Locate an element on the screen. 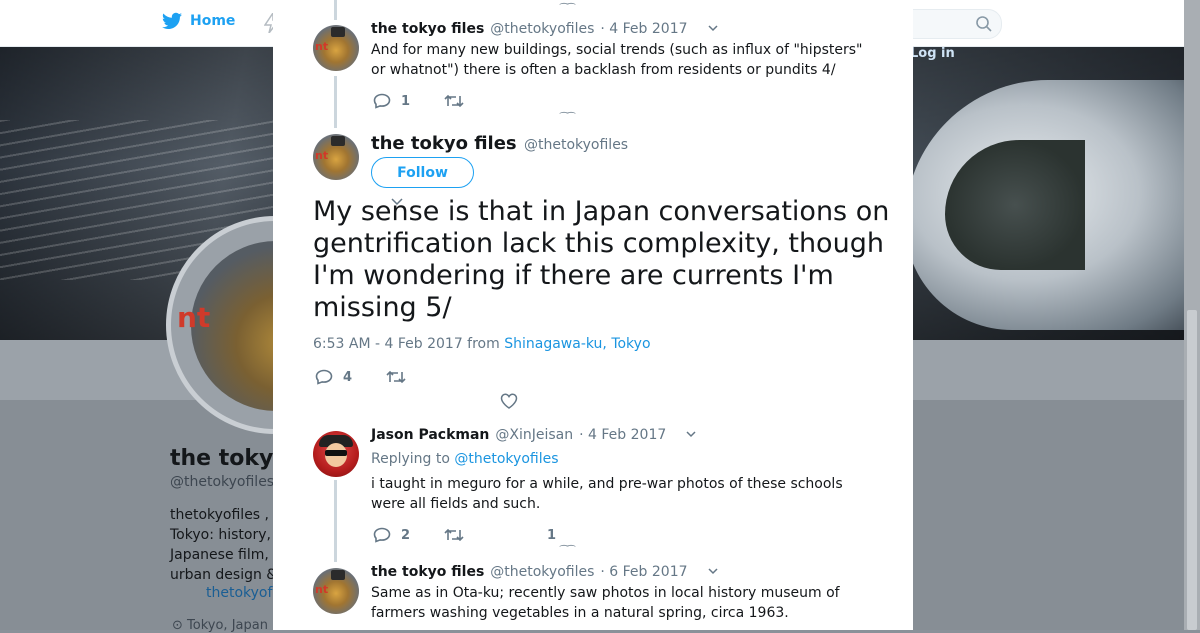 The width and height of the screenshot is (1200, 633). reply-button: 1 is located at coordinates (391, 101).